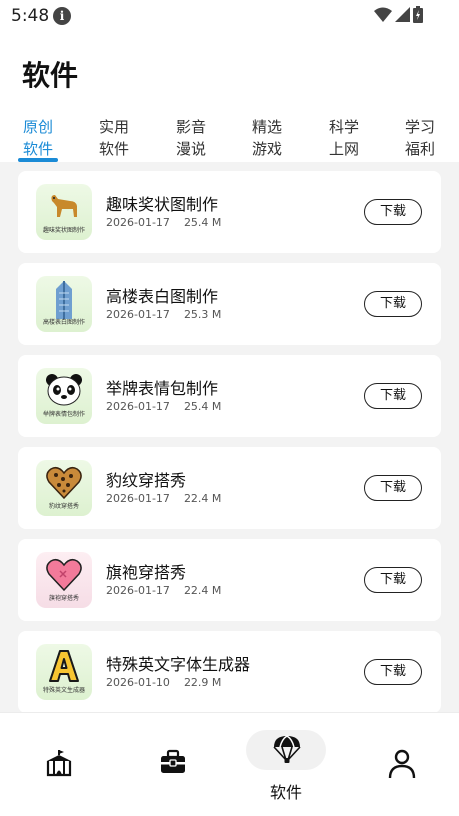 This screenshot has height=816, width=459. I want to click on app-size: 22.9 M, so click(202, 682).